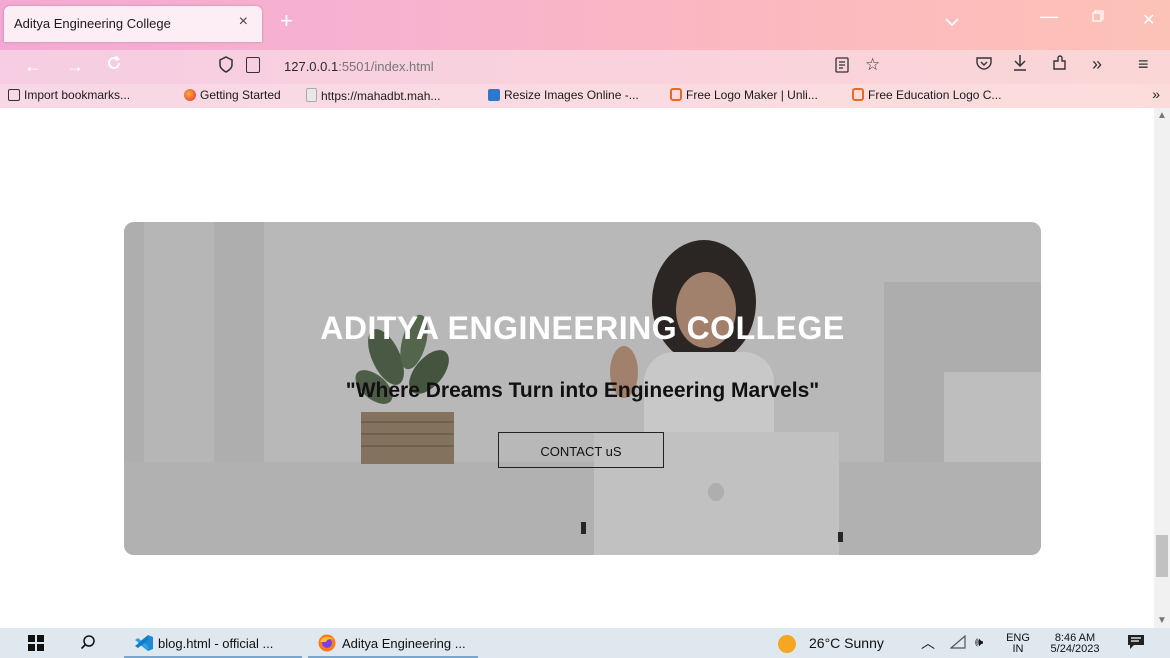  What do you see at coordinates (1098, 17) in the screenshot?
I see `restore-icon` at bounding box center [1098, 17].